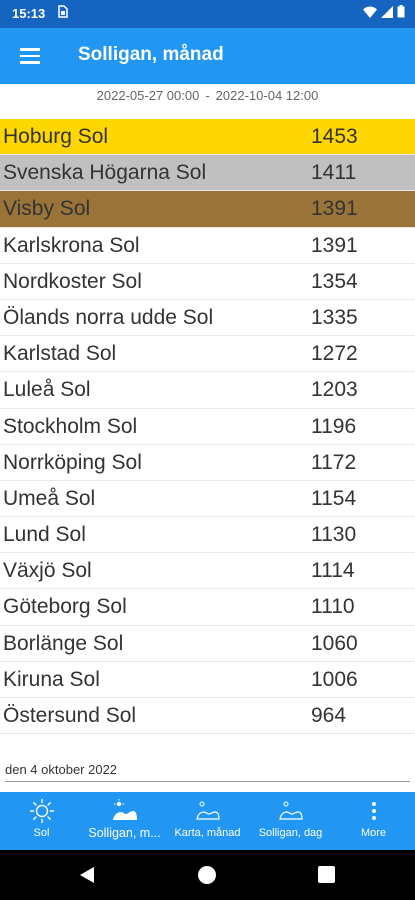 This screenshot has height=900, width=415. What do you see at coordinates (41, 833) in the screenshot?
I see `nav-label: Sol` at bounding box center [41, 833].